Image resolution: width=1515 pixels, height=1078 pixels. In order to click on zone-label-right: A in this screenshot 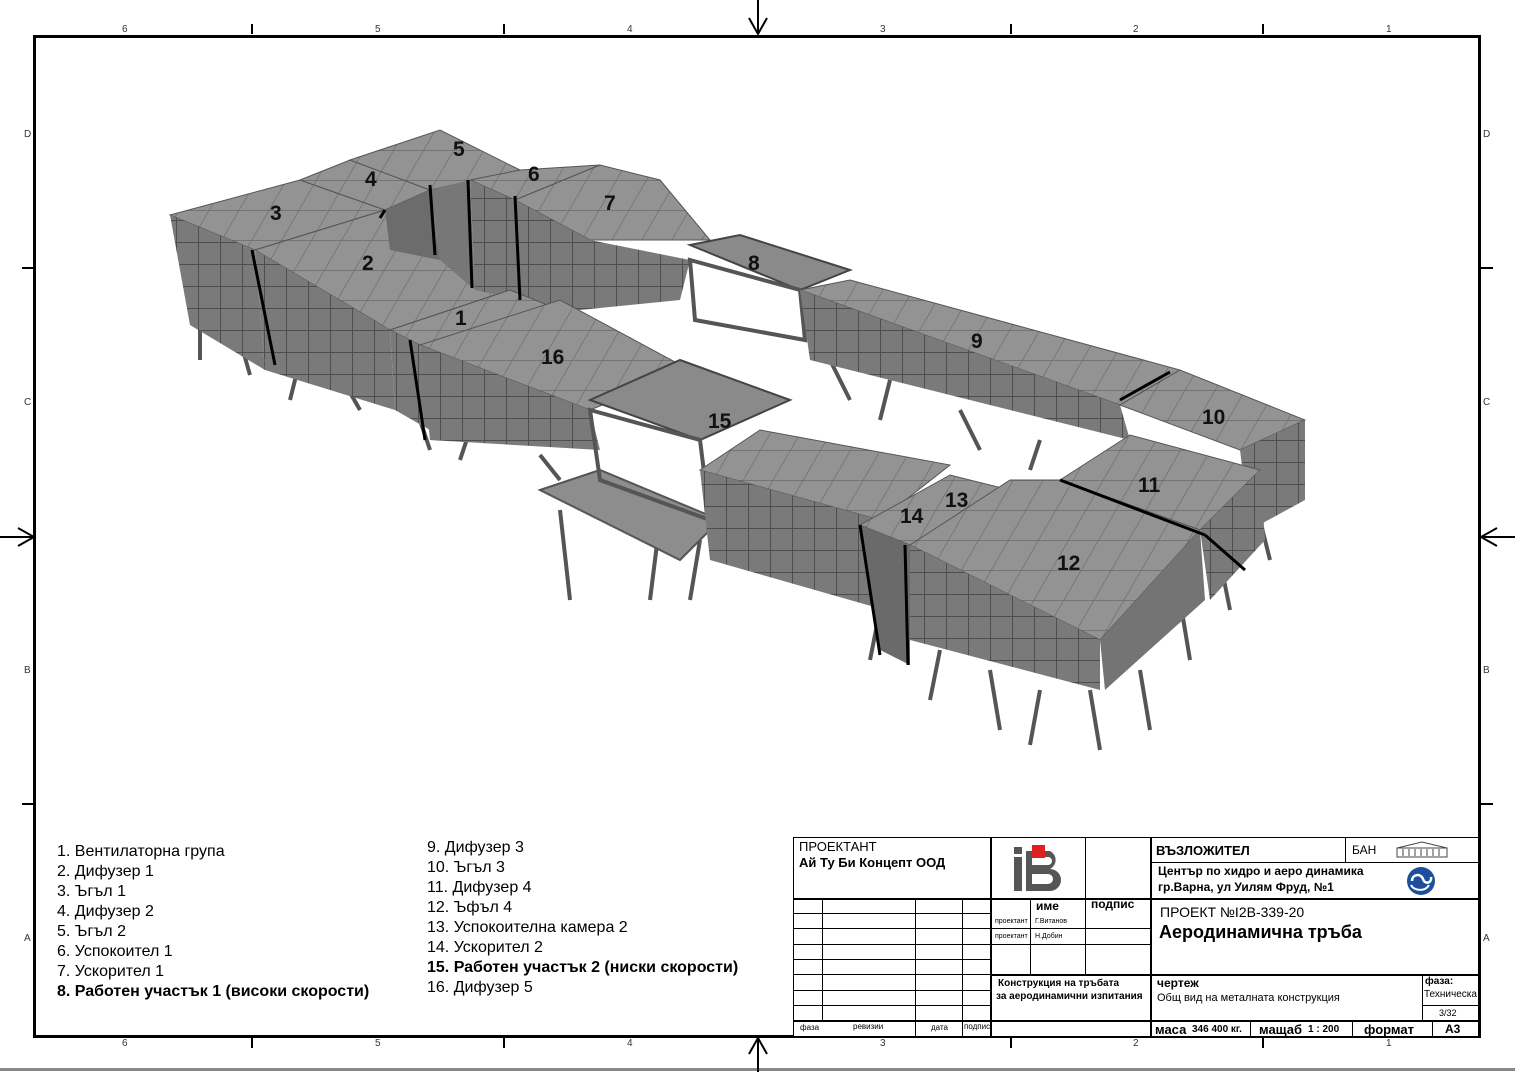, I will do `click(1486, 938)`.